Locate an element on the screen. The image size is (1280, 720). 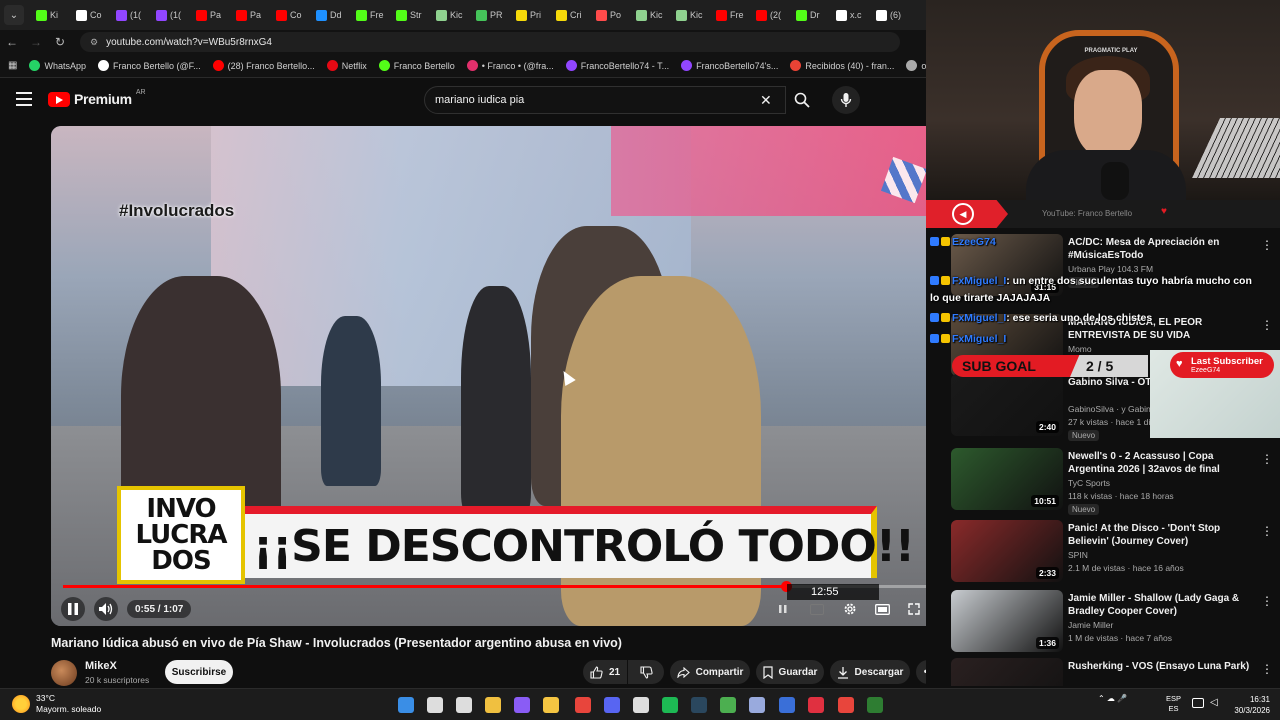
site-info-icon: ⚙ is located at coordinates (94, 42).